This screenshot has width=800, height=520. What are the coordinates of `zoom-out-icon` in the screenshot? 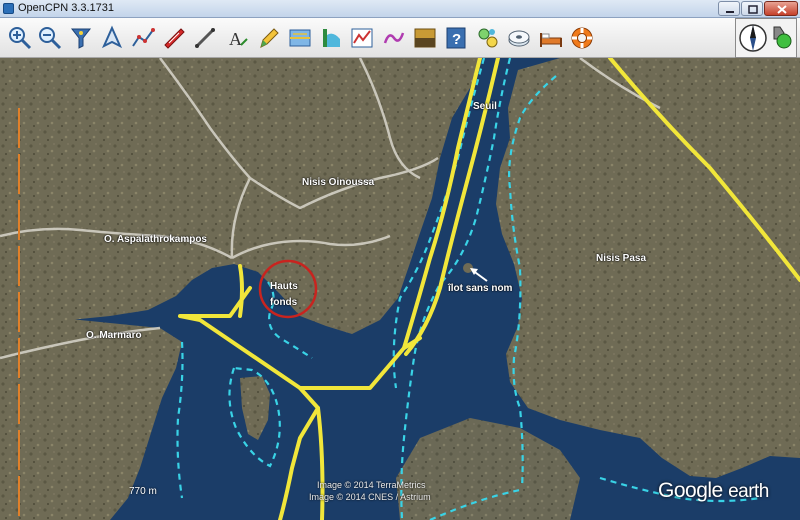 It's located at (50, 38).